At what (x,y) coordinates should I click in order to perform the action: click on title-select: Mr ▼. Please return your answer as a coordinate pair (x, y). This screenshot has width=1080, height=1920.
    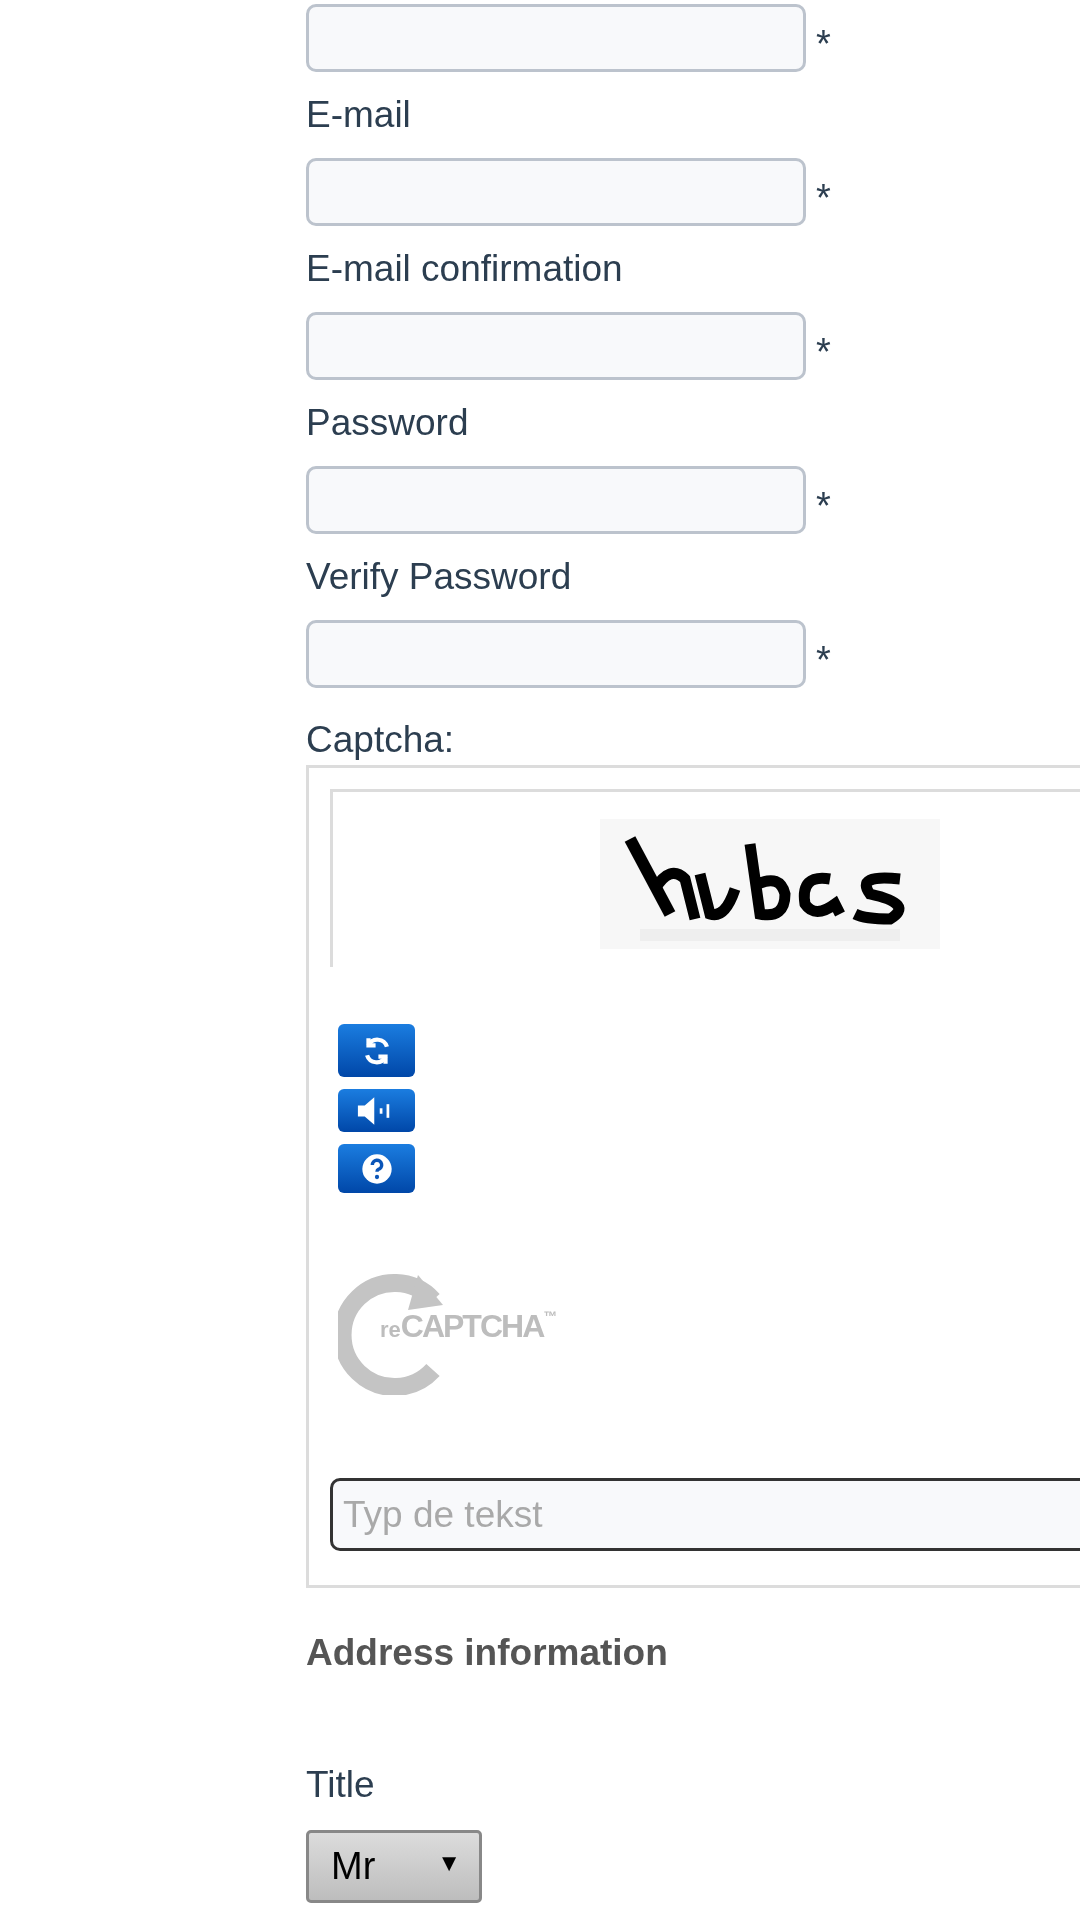
    Looking at the image, I should click on (394, 1866).